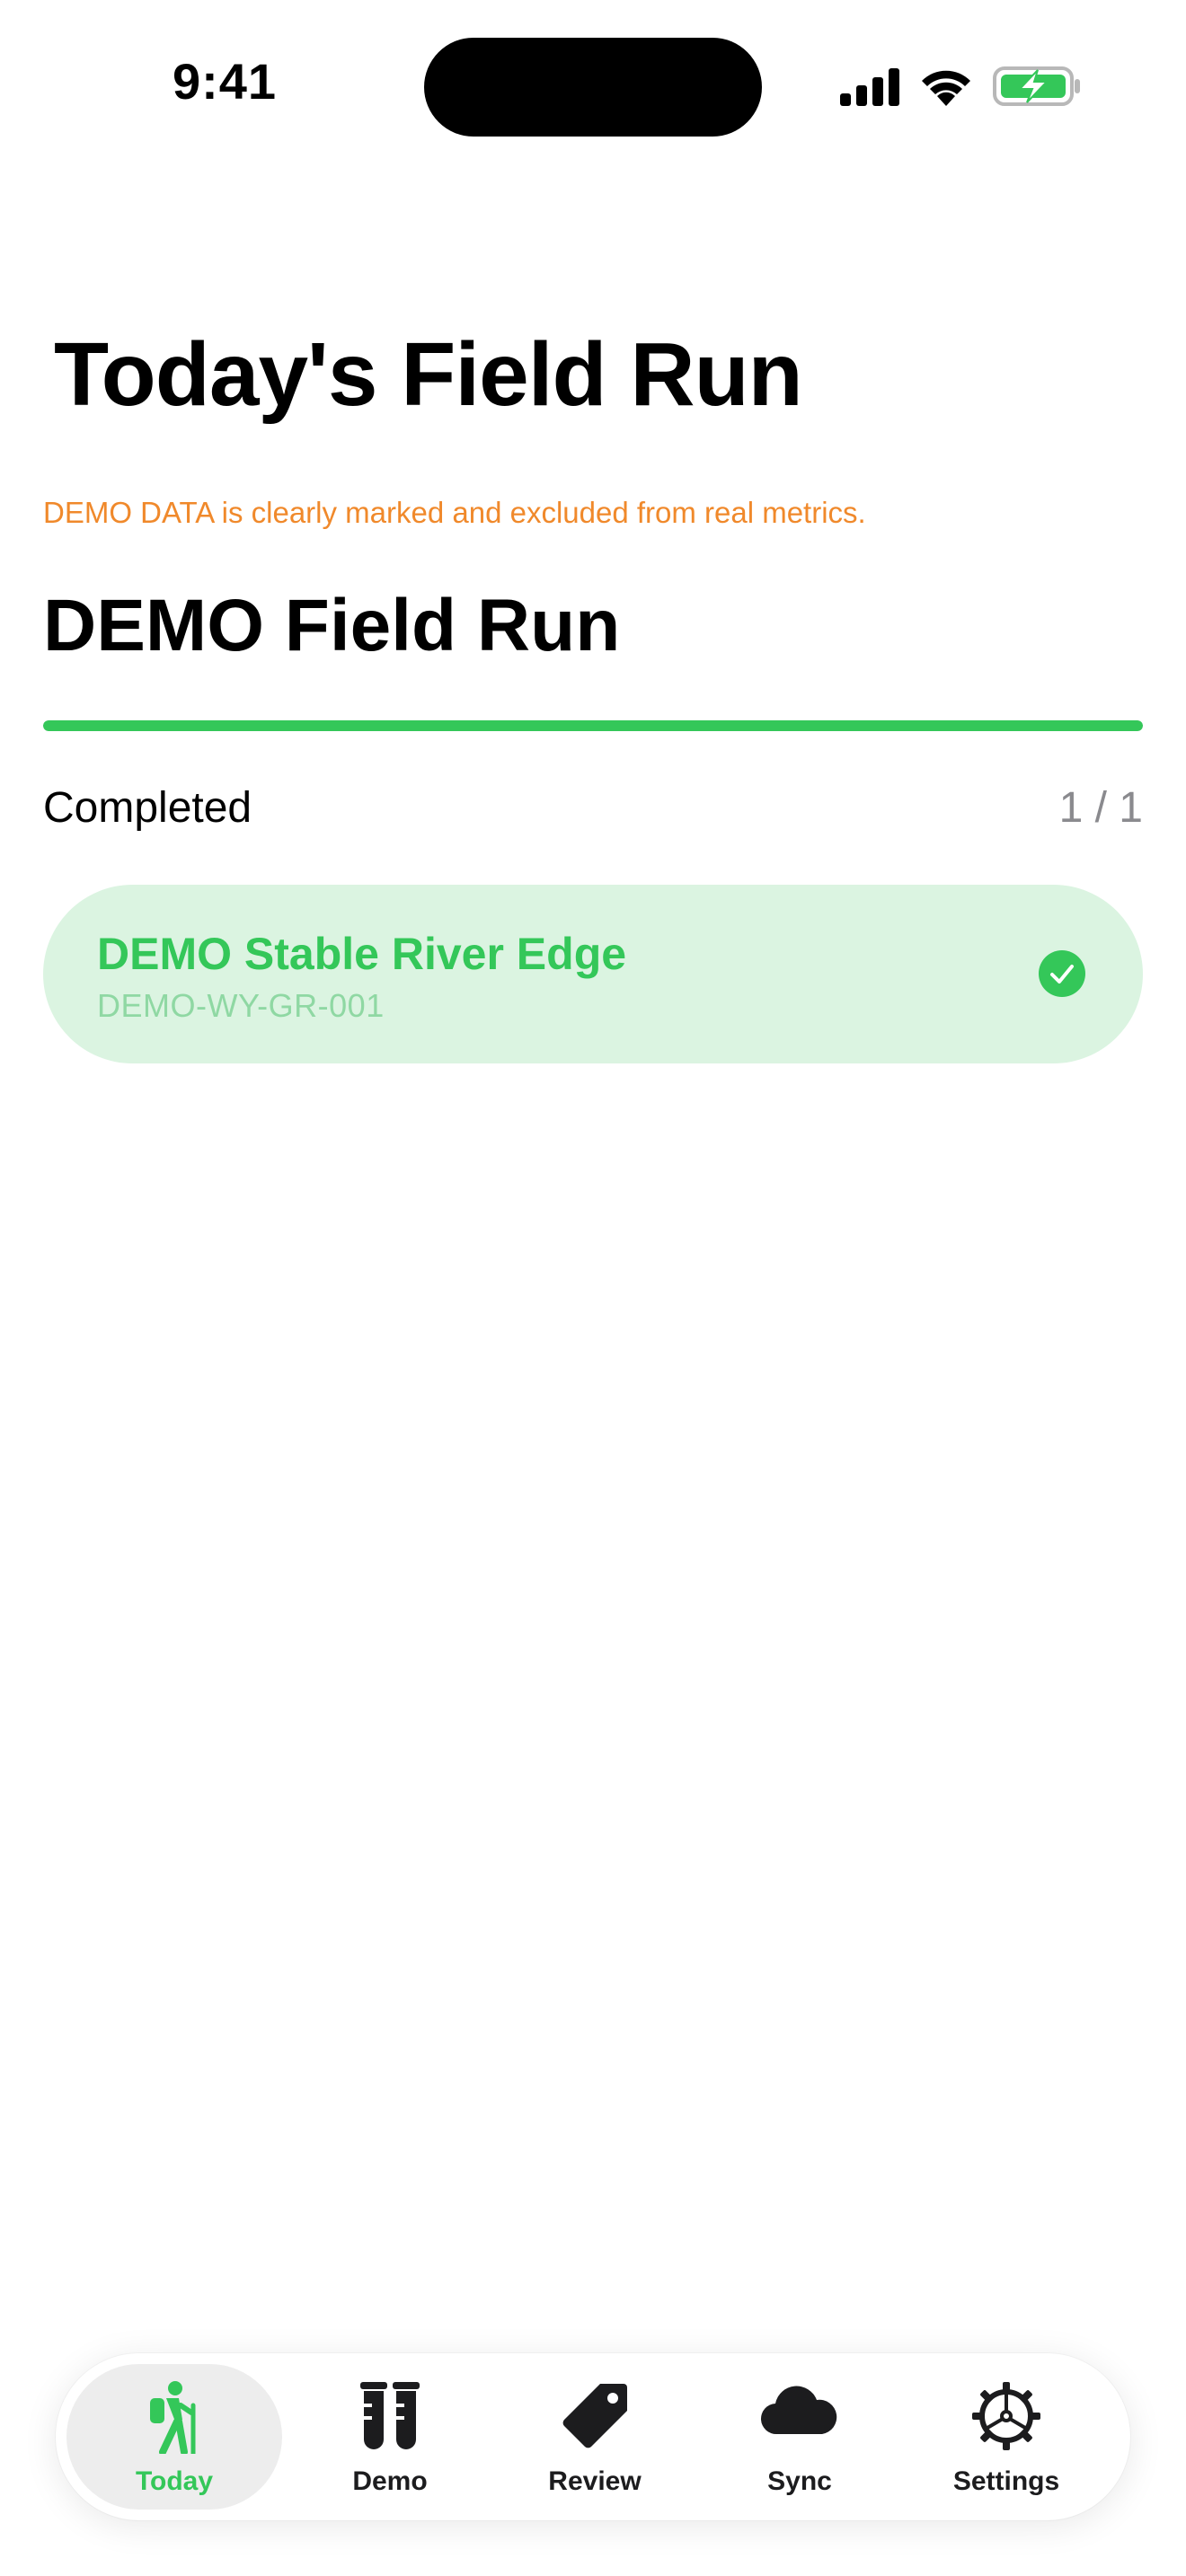  I want to click on tab-bar: Today Demo Review Sync Settings, so click(593, 2436).